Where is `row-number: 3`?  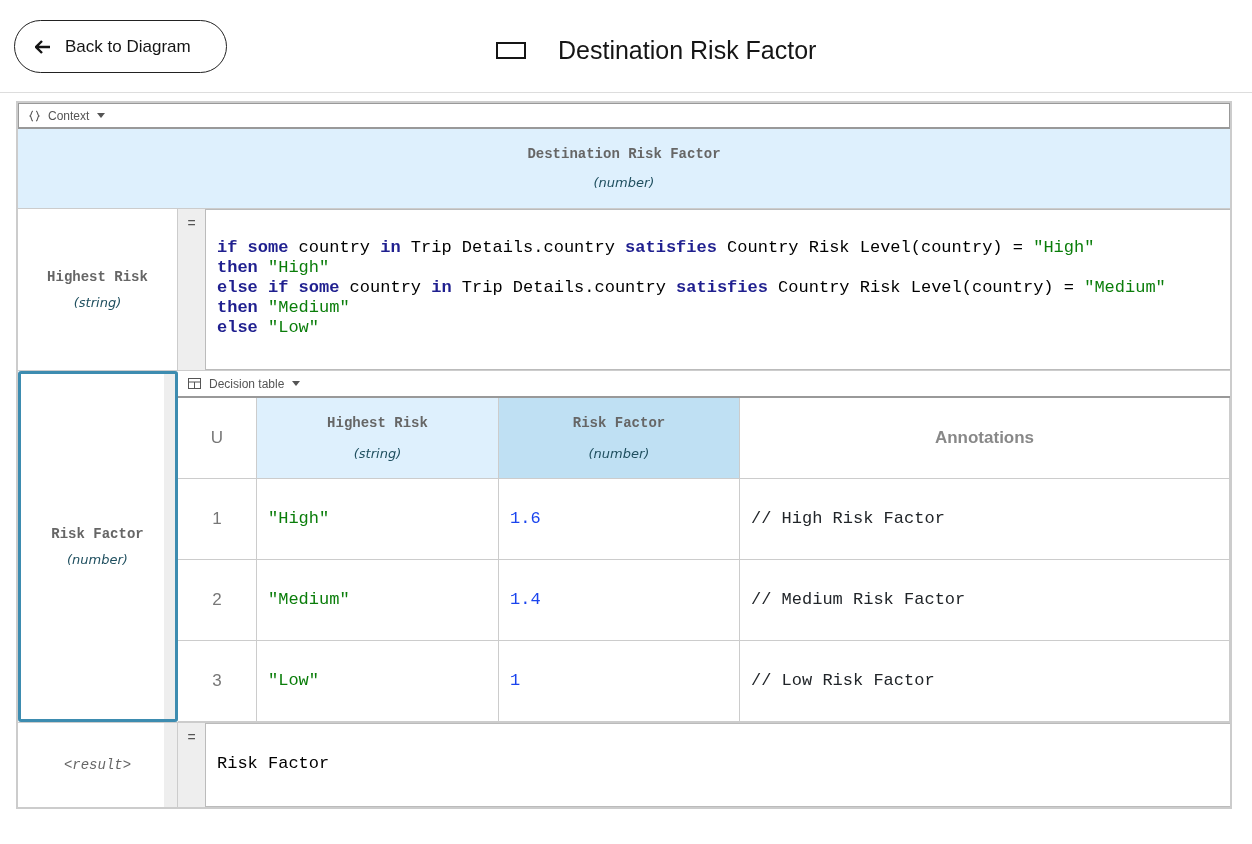
row-number: 3 is located at coordinates (217, 681).